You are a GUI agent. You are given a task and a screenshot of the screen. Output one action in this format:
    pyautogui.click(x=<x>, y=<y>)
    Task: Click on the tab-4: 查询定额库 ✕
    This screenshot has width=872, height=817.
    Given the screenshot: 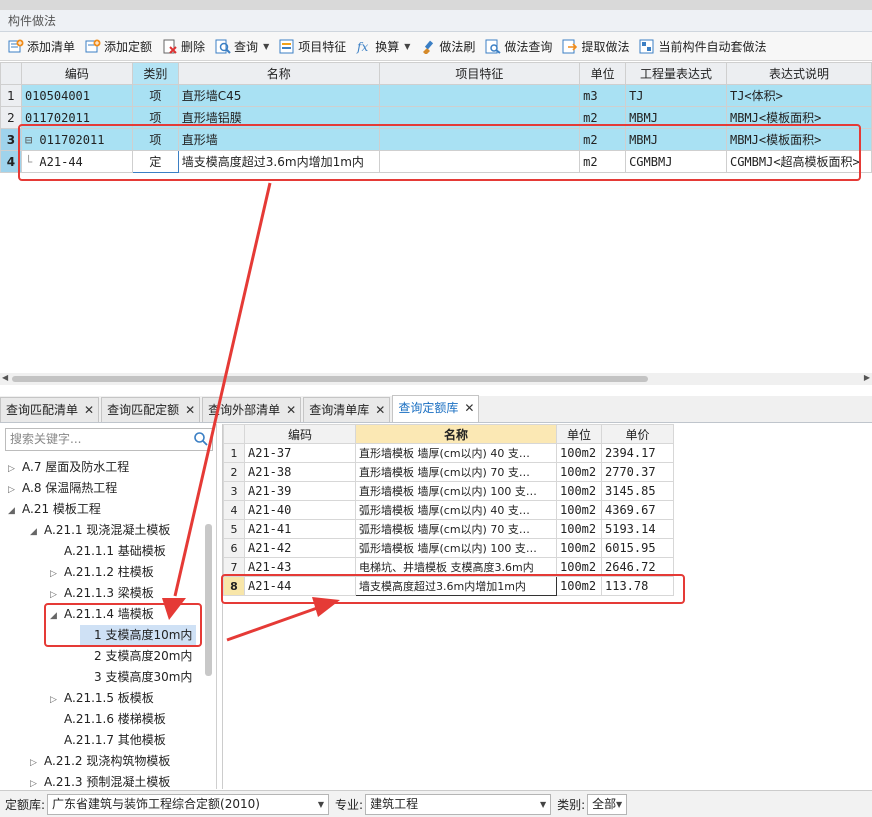 What is the action you would take?
    pyautogui.click(x=436, y=408)
    